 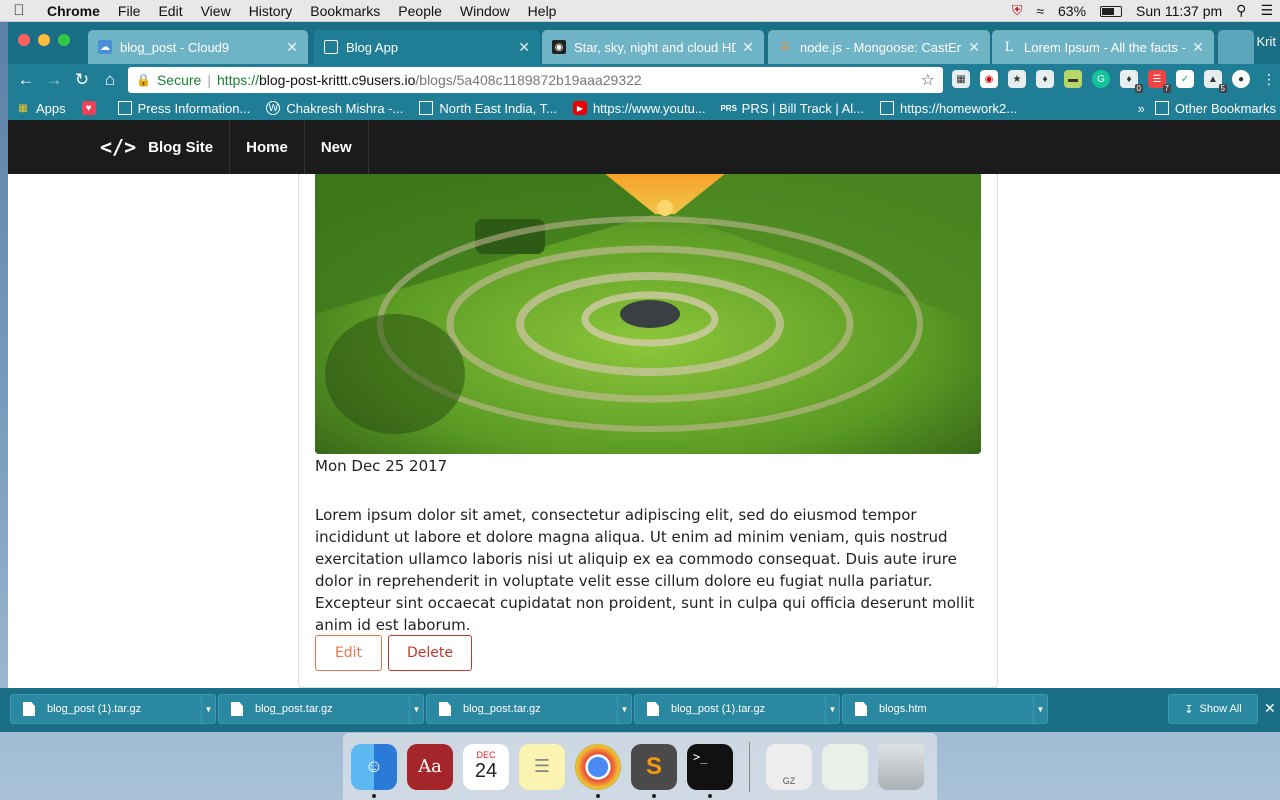 What do you see at coordinates (54, 80) in the screenshot?
I see `forward-arrow-icon: →` at bounding box center [54, 80].